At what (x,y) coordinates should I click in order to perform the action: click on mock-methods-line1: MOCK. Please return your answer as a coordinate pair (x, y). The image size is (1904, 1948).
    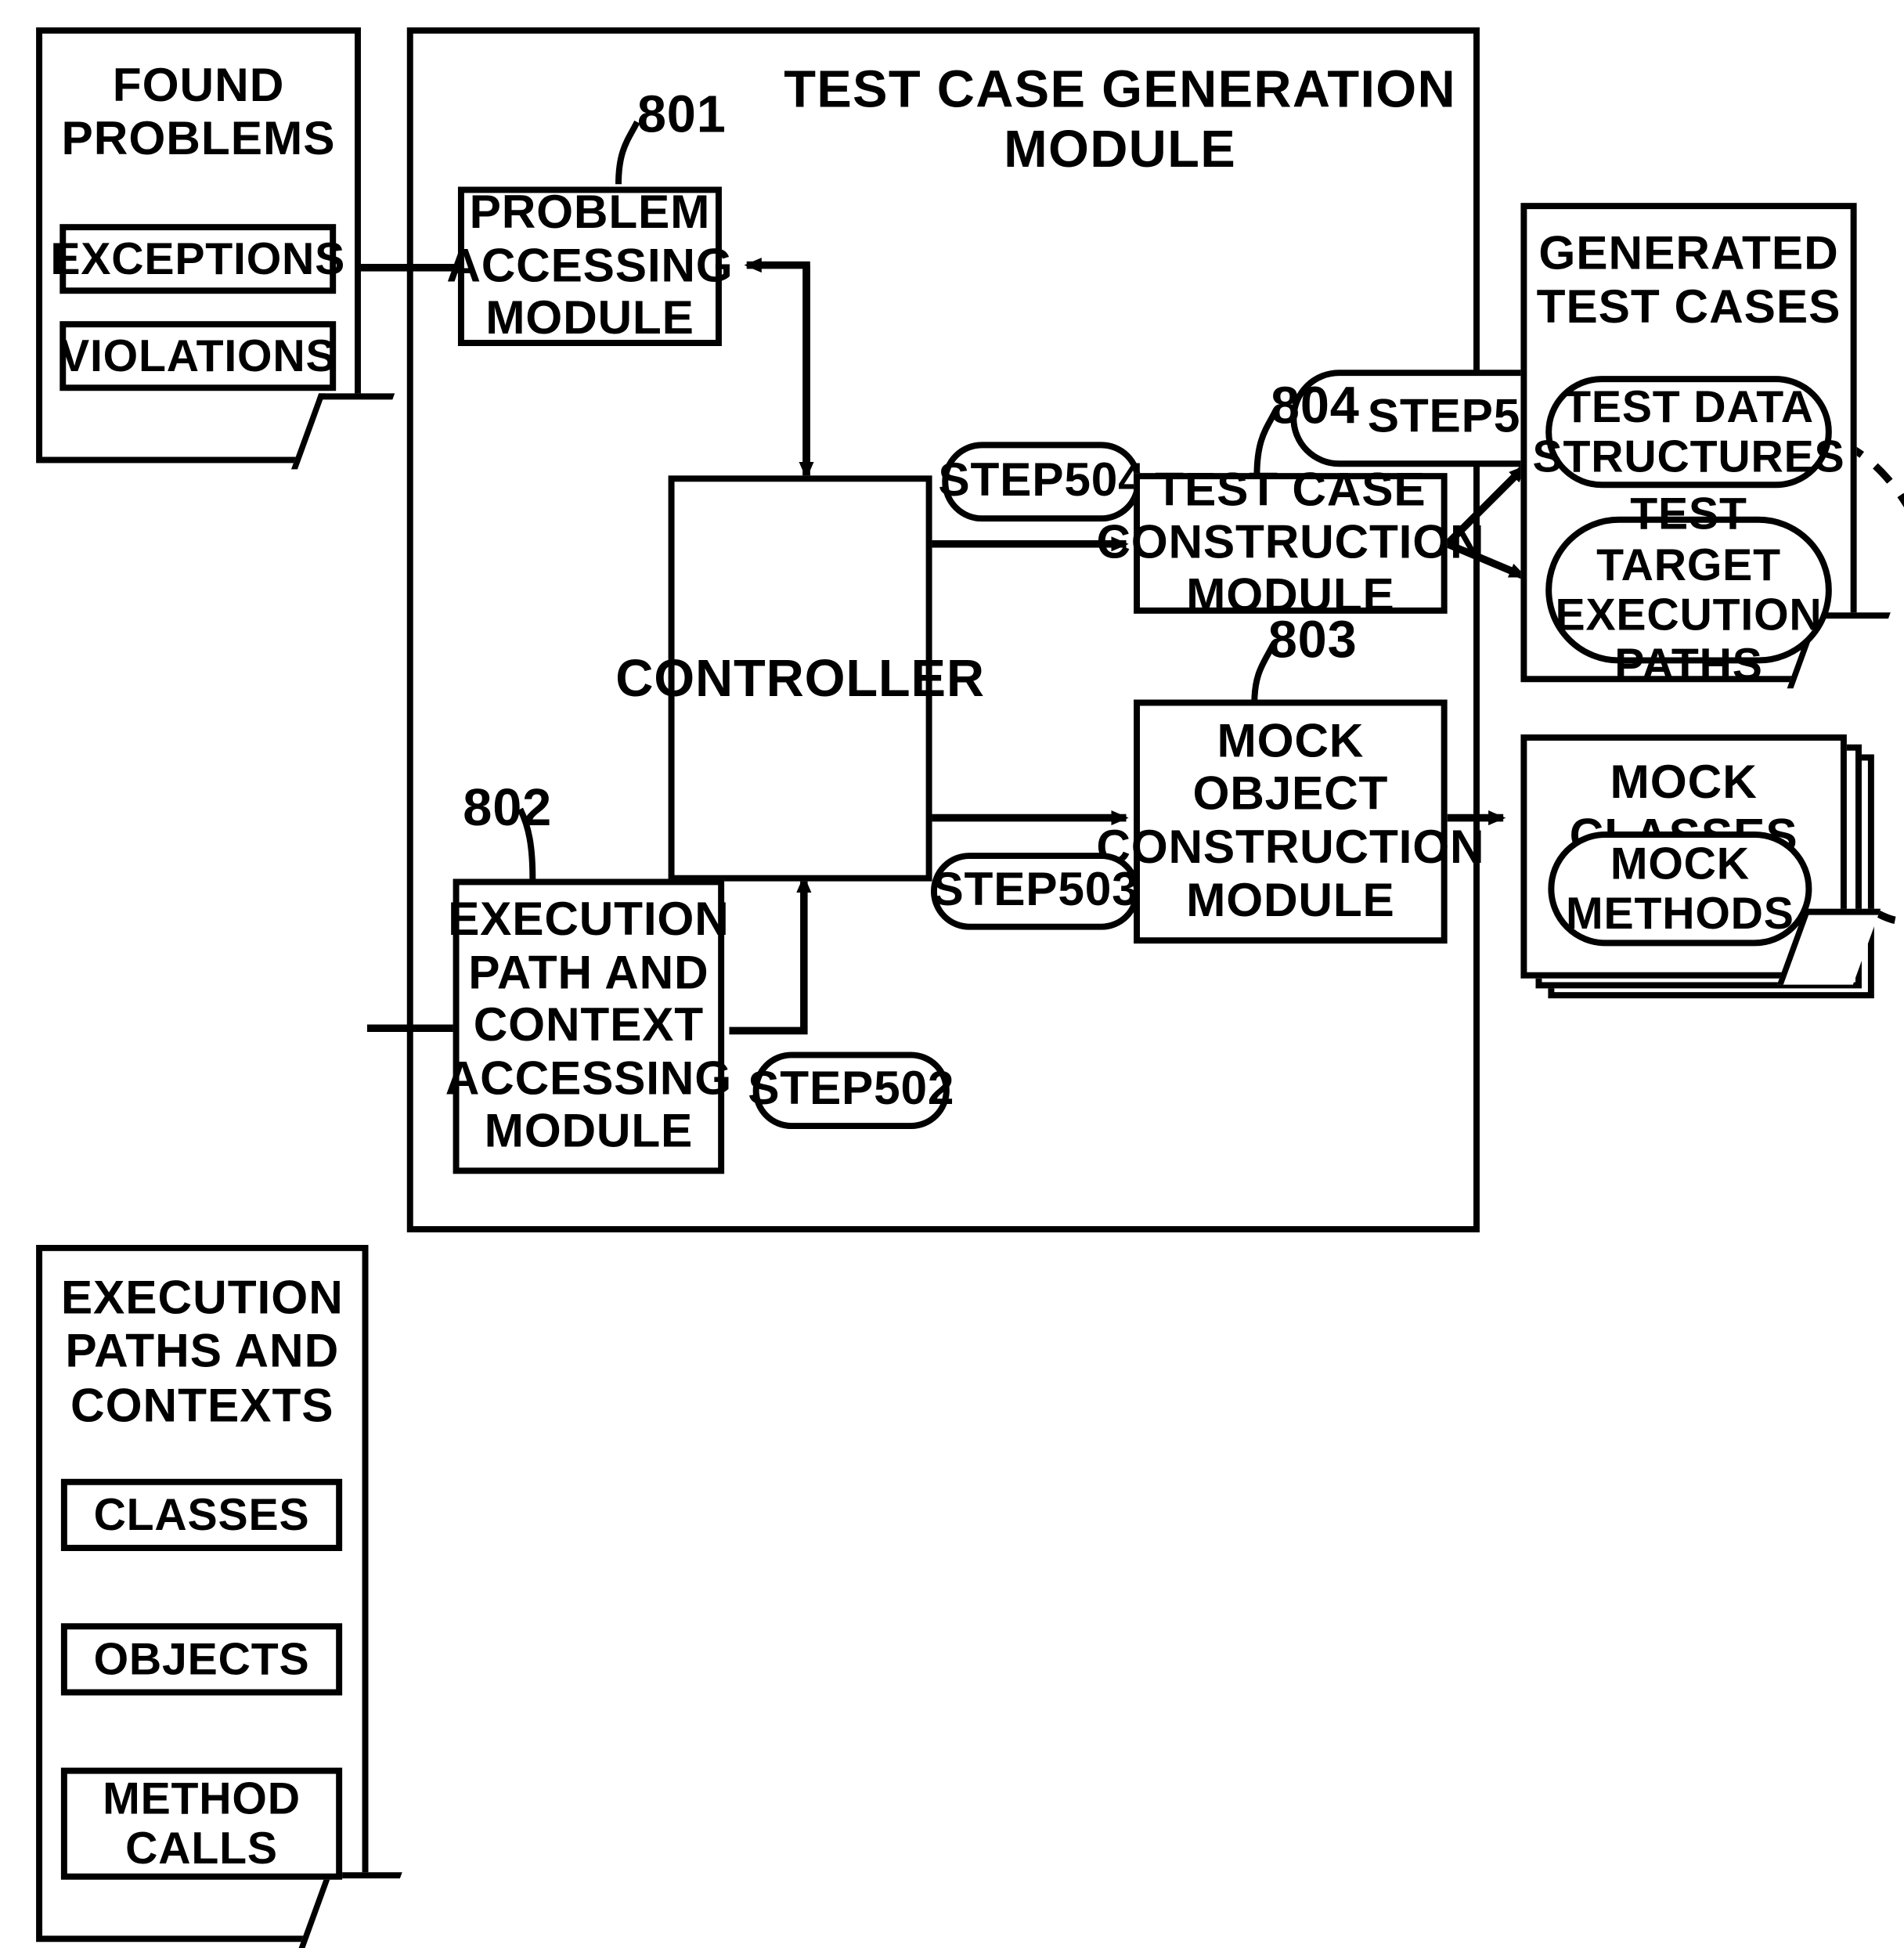
    Looking at the image, I should click on (1680, 863).